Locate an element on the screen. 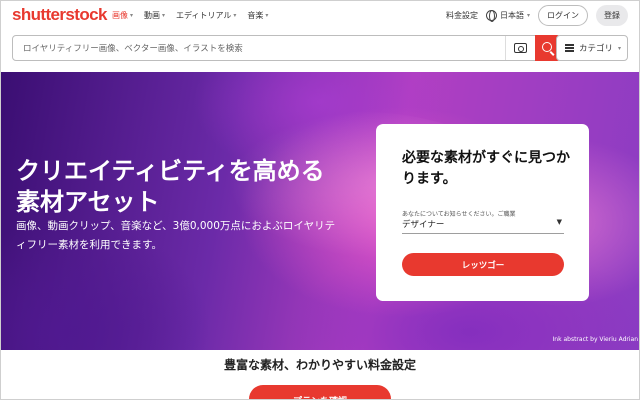  image-search-button is located at coordinates (520, 48).